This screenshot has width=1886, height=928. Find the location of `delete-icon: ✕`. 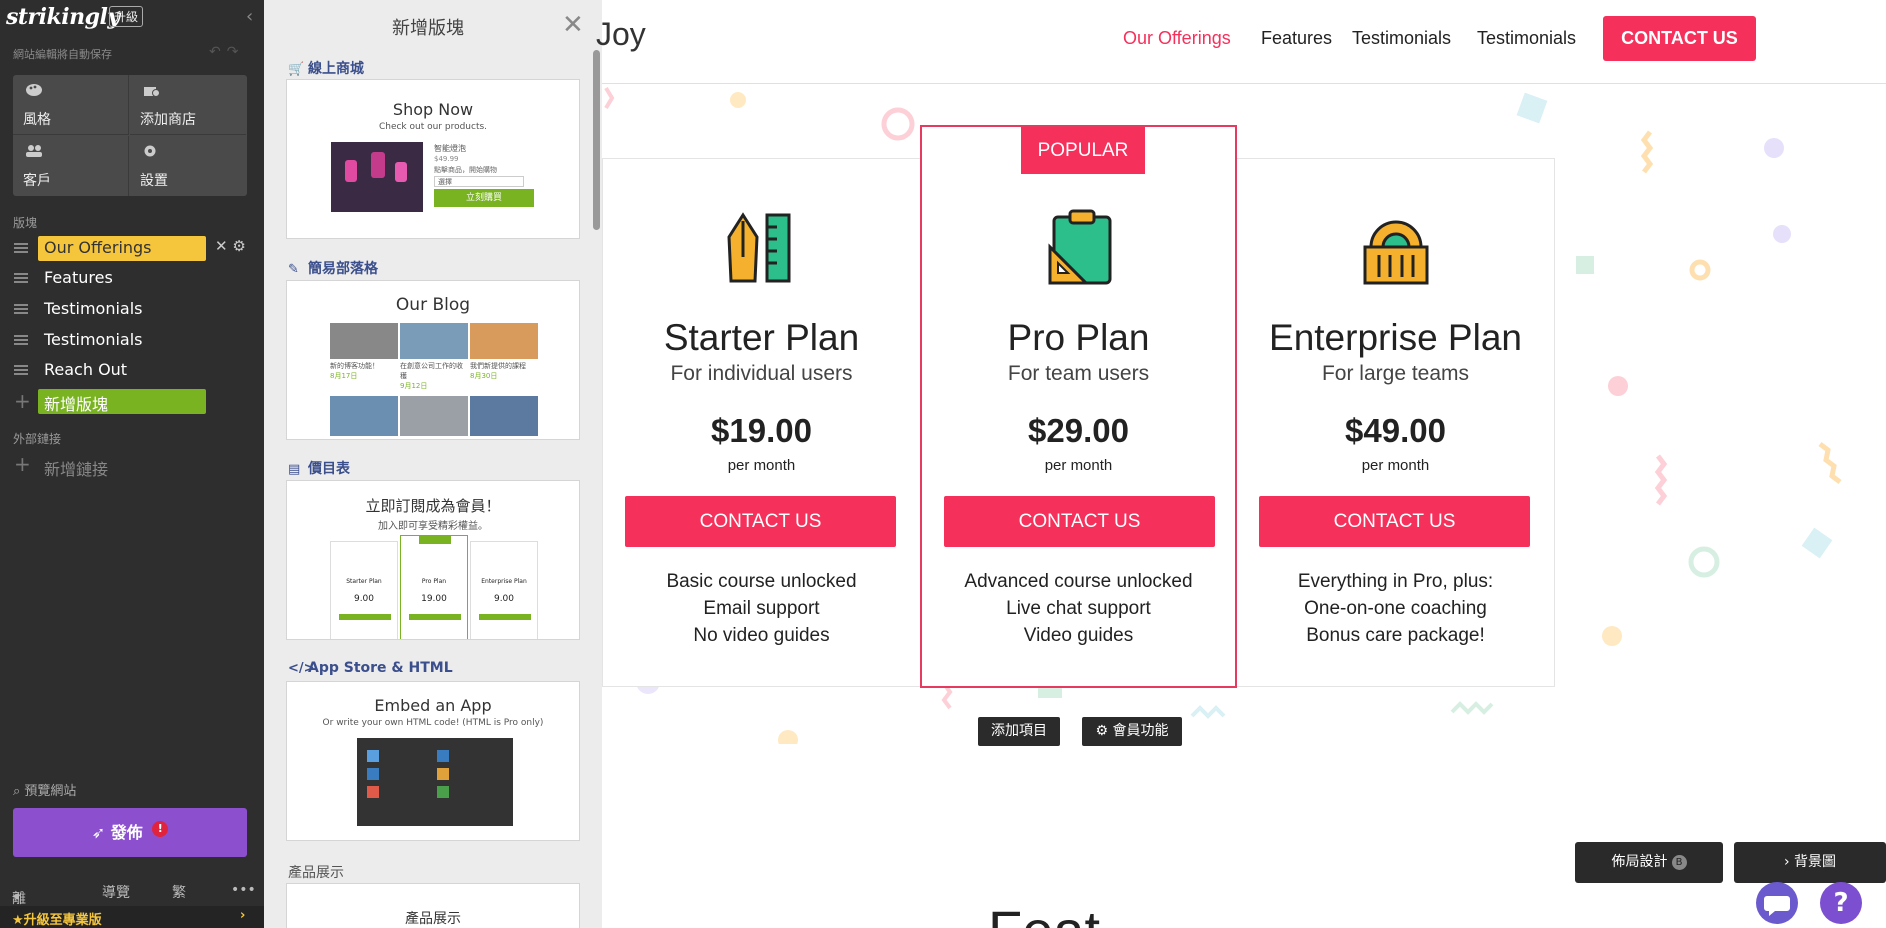

delete-icon: ✕ is located at coordinates (221, 246).